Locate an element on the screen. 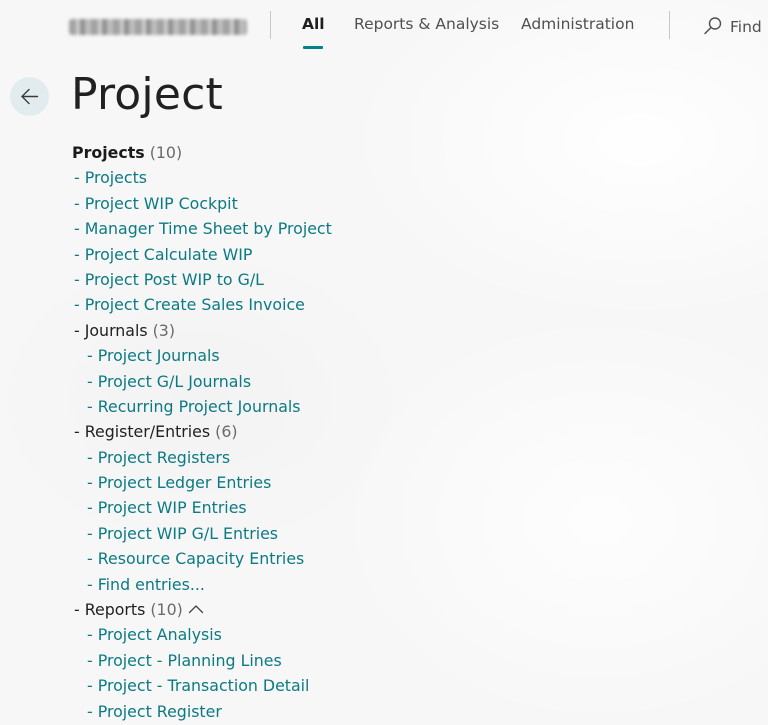 The height and width of the screenshot is (725, 768). tree-link-project-registers: - Project Registers is located at coordinates (322, 457).